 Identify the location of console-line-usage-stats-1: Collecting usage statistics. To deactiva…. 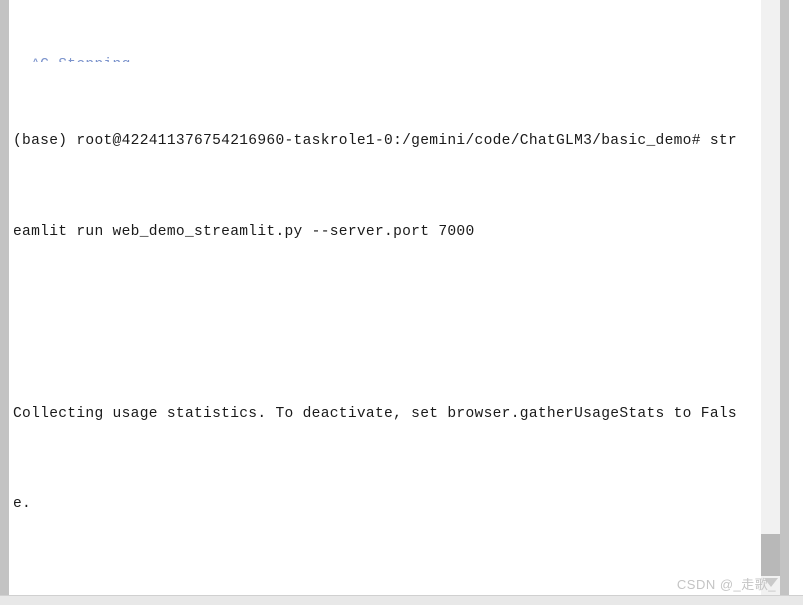
(375, 413).